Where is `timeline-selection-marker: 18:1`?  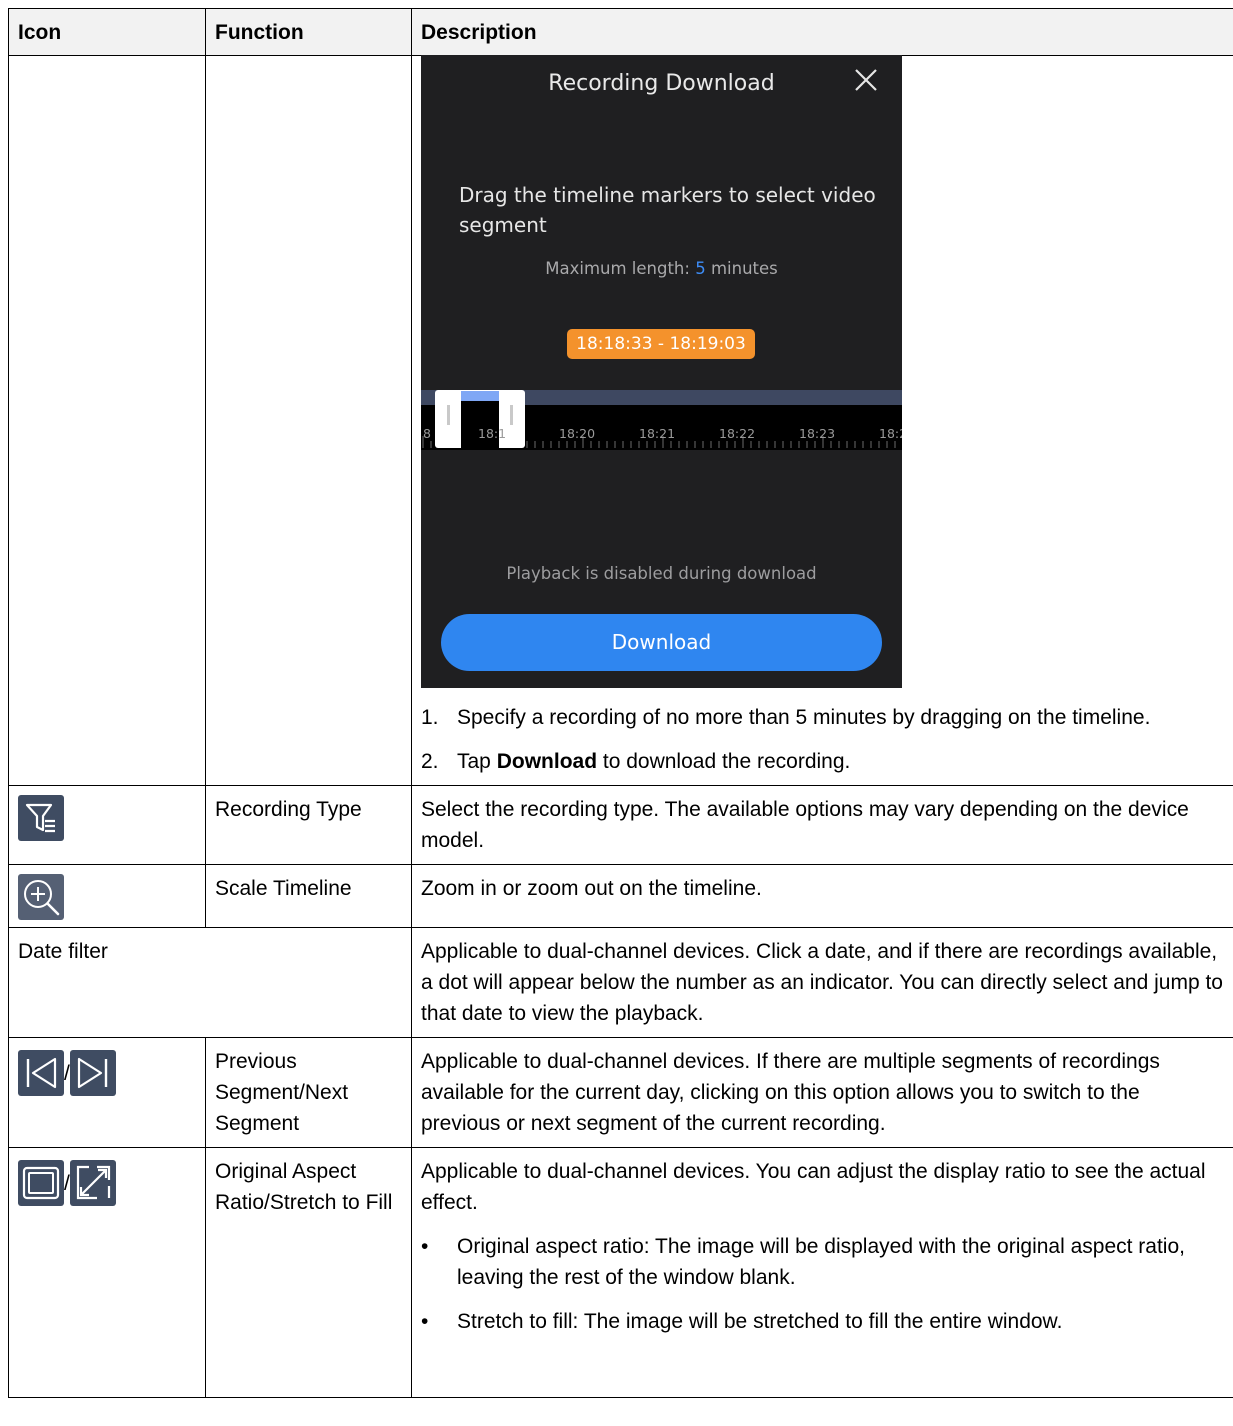
timeline-selection-marker: 18:1 is located at coordinates (480, 419).